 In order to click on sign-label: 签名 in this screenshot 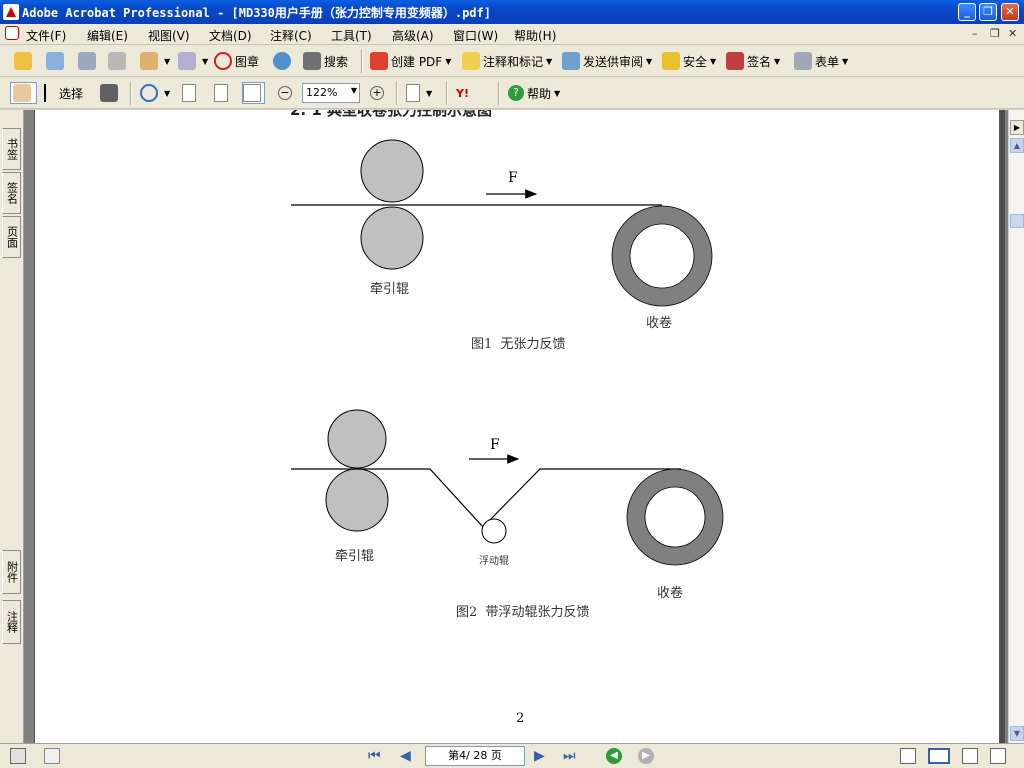, I will do `click(759, 61)`.